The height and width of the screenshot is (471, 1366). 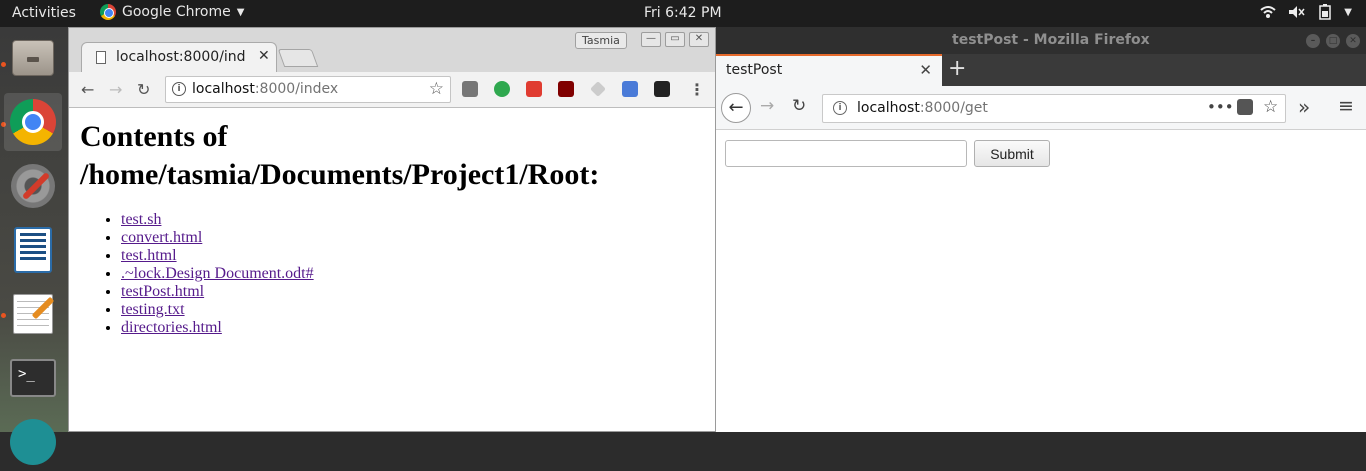 What do you see at coordinates (675, 39) in the screenshot?
I see `maximize-button: ▭` at bounding box center [675, 39].